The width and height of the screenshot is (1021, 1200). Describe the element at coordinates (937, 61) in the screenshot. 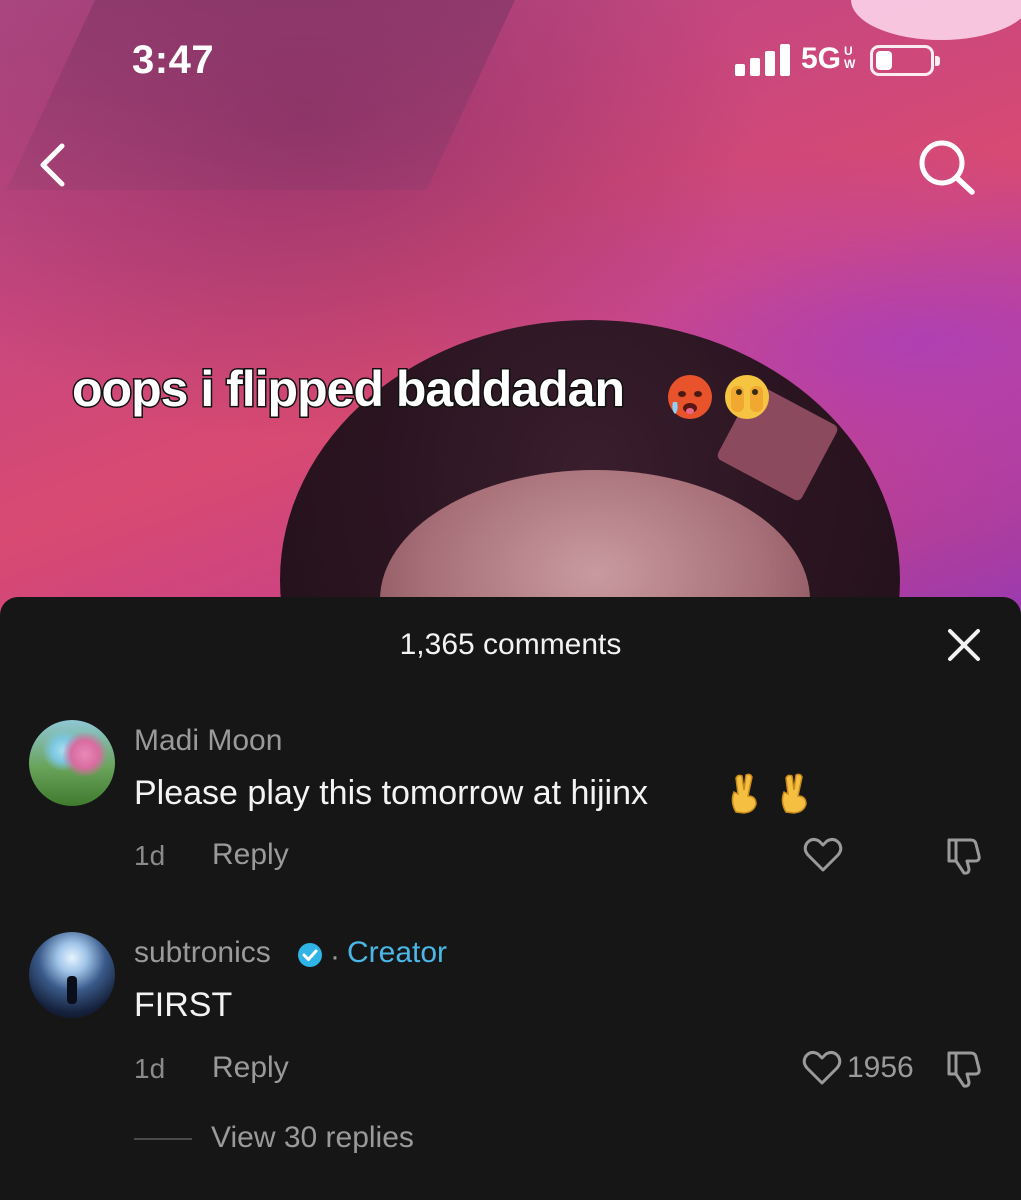

I see `battery-nub` at that location.